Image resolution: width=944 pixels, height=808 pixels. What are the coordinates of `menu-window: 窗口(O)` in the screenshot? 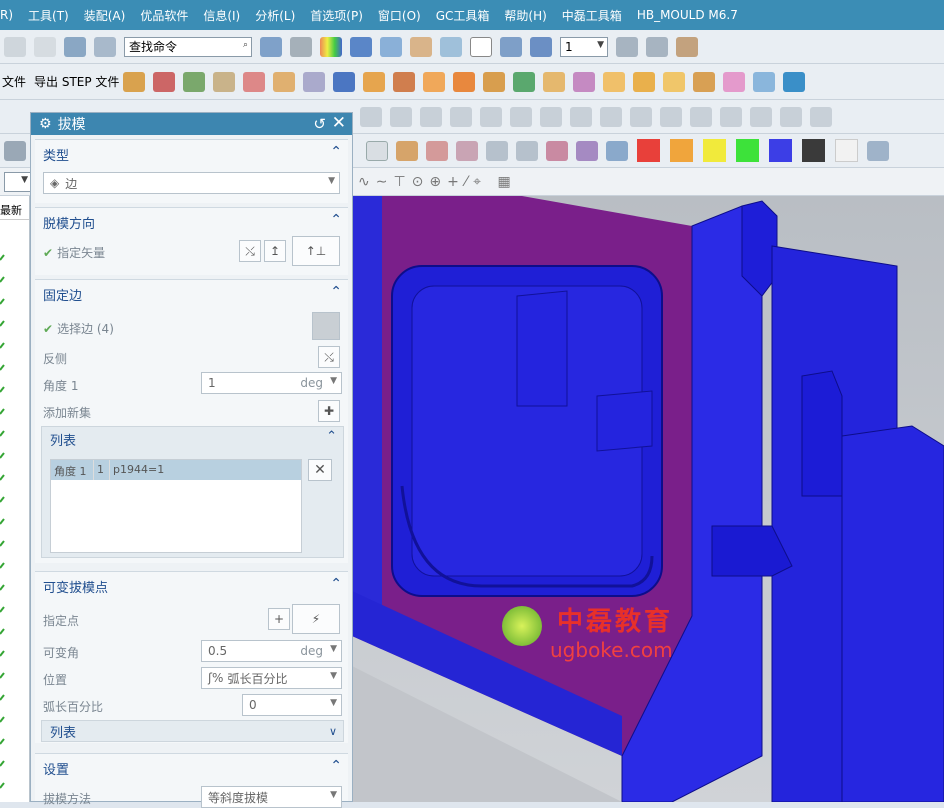 It's located at (399, 15).